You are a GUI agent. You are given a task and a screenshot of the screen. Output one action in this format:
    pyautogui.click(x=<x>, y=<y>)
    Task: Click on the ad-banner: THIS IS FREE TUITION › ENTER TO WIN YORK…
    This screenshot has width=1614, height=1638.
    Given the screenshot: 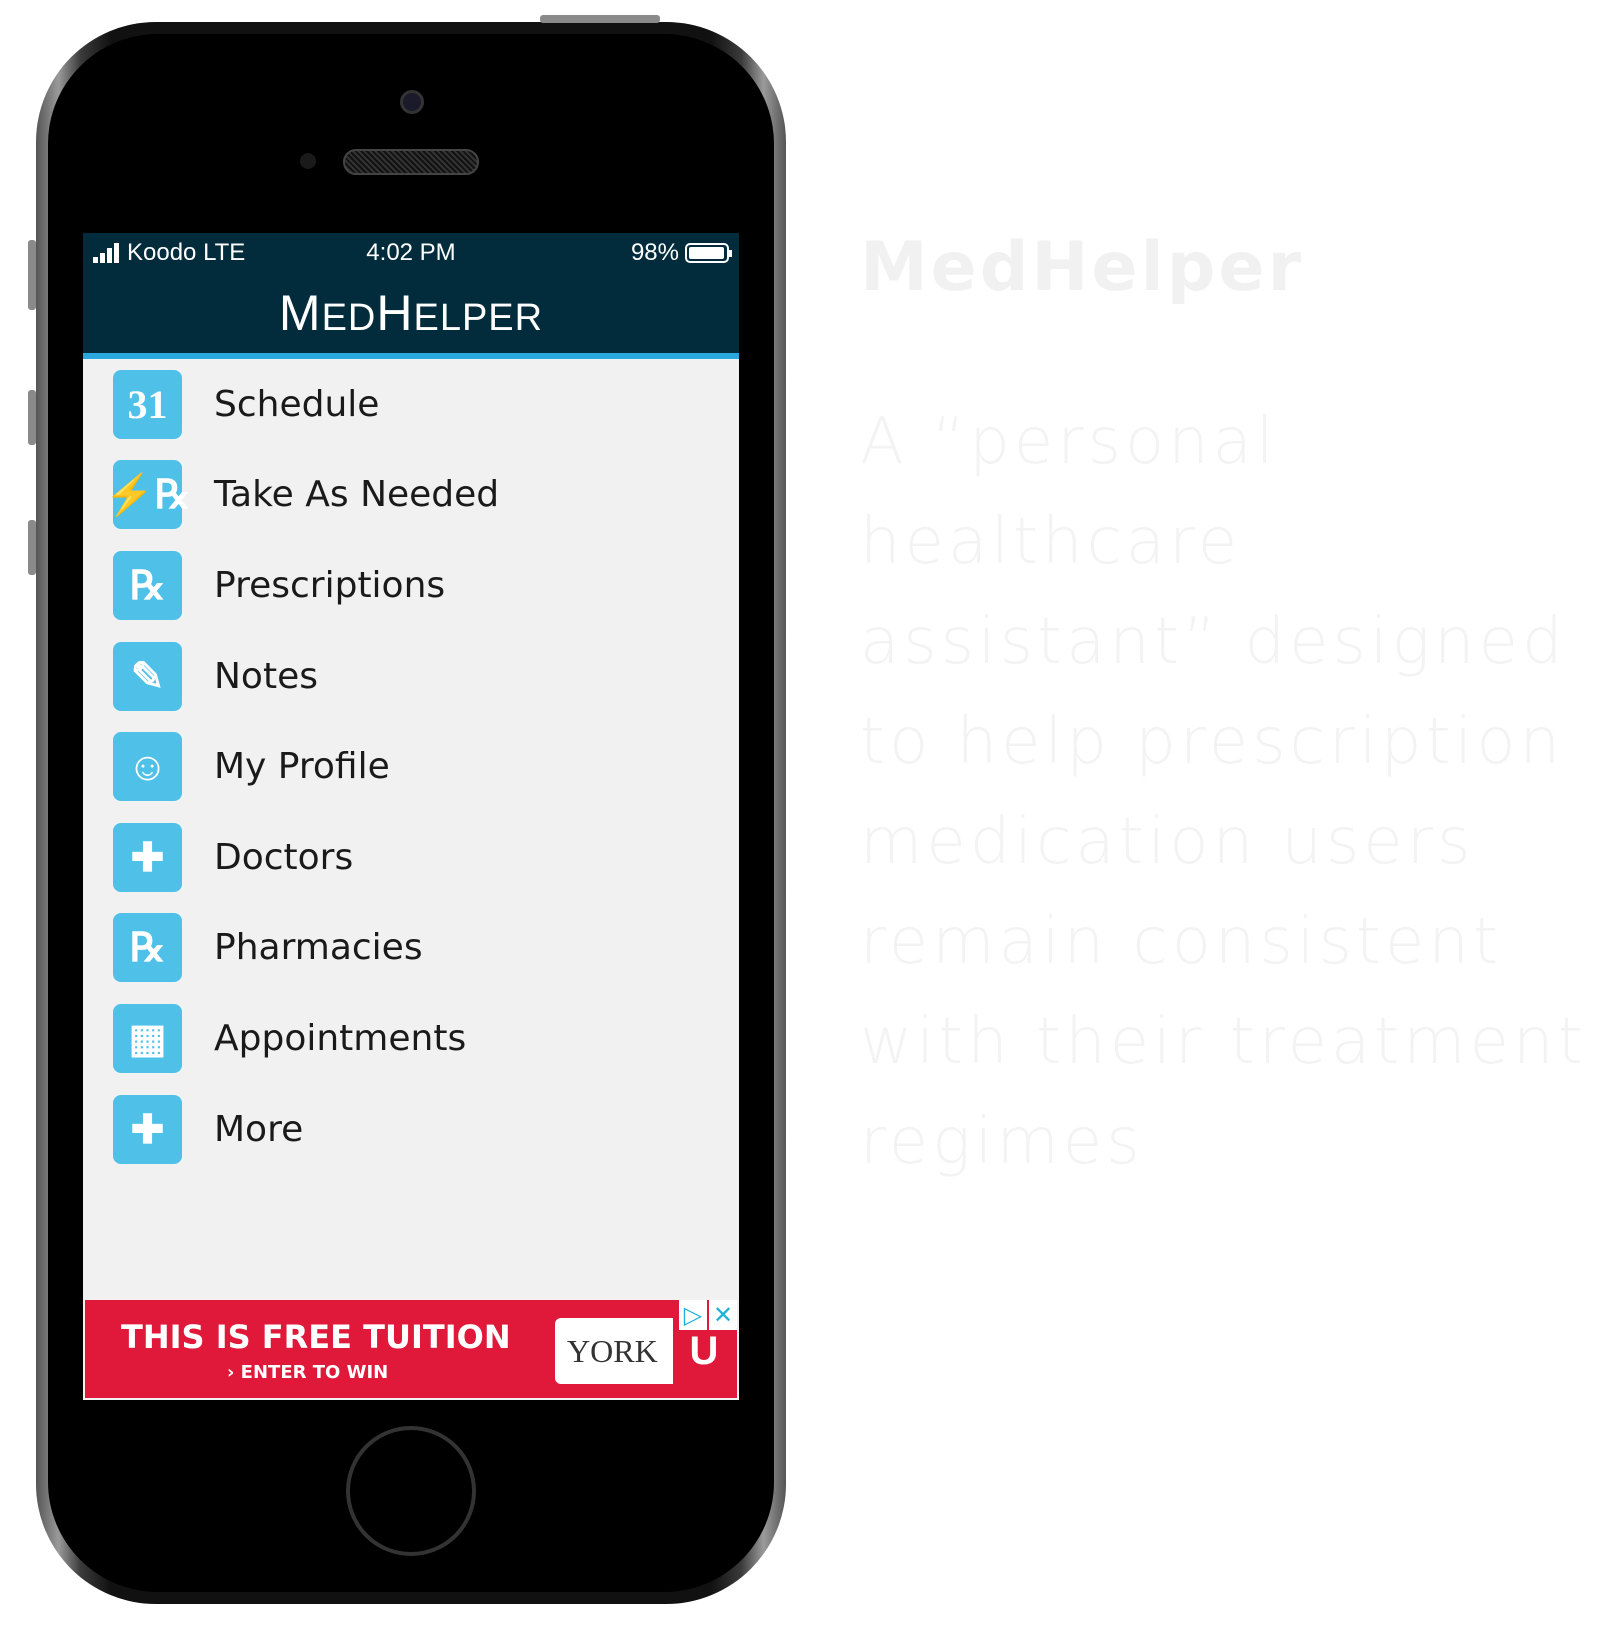 What is the action you would take?
    pyautogui.click(x=411, y=1349)
    